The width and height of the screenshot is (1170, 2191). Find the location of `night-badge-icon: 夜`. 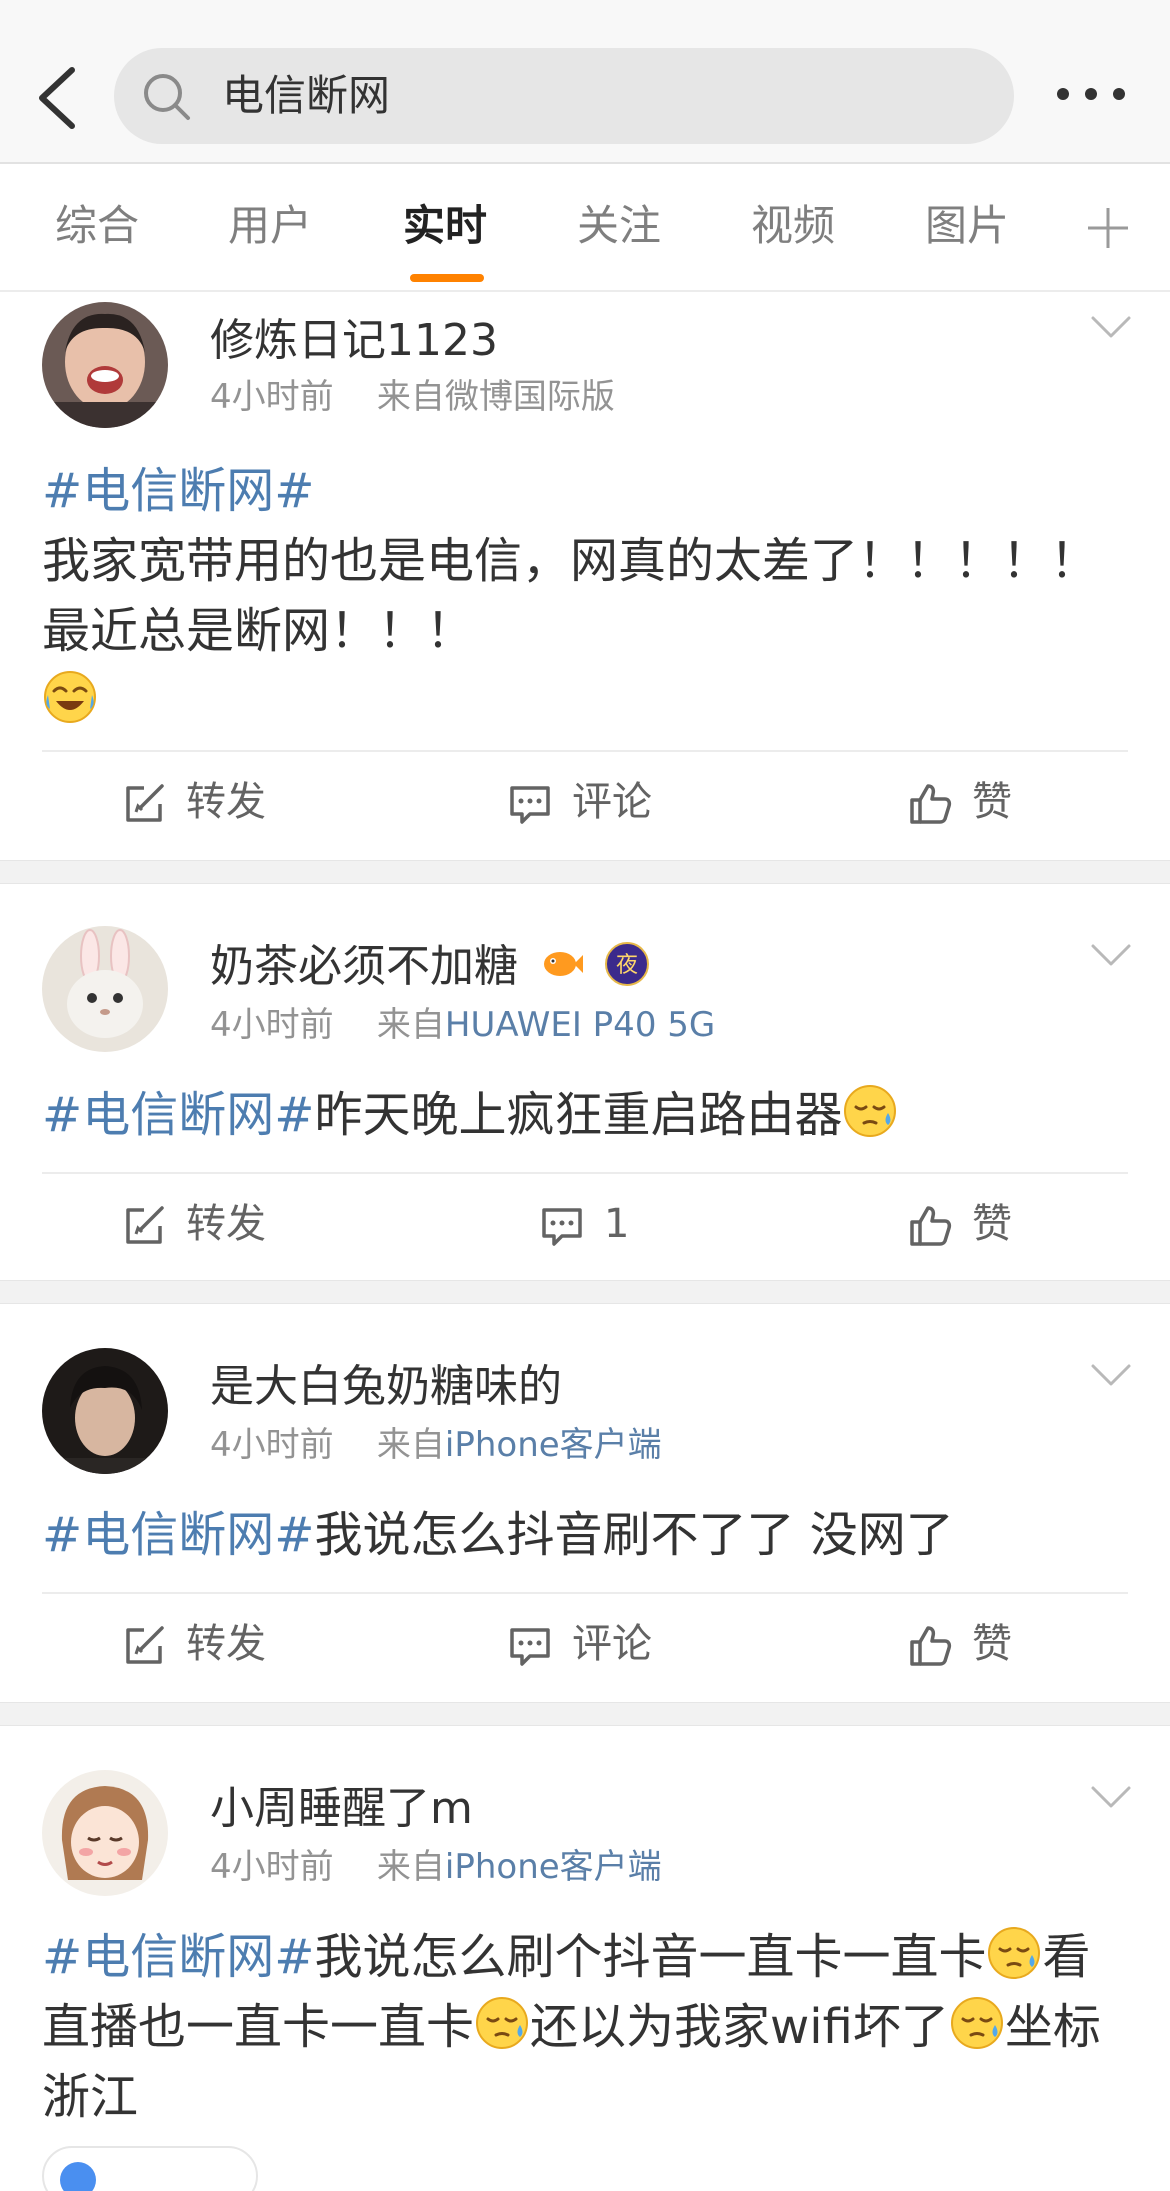

night-badge-icon: 夜 is located at coordinates (627, 964).